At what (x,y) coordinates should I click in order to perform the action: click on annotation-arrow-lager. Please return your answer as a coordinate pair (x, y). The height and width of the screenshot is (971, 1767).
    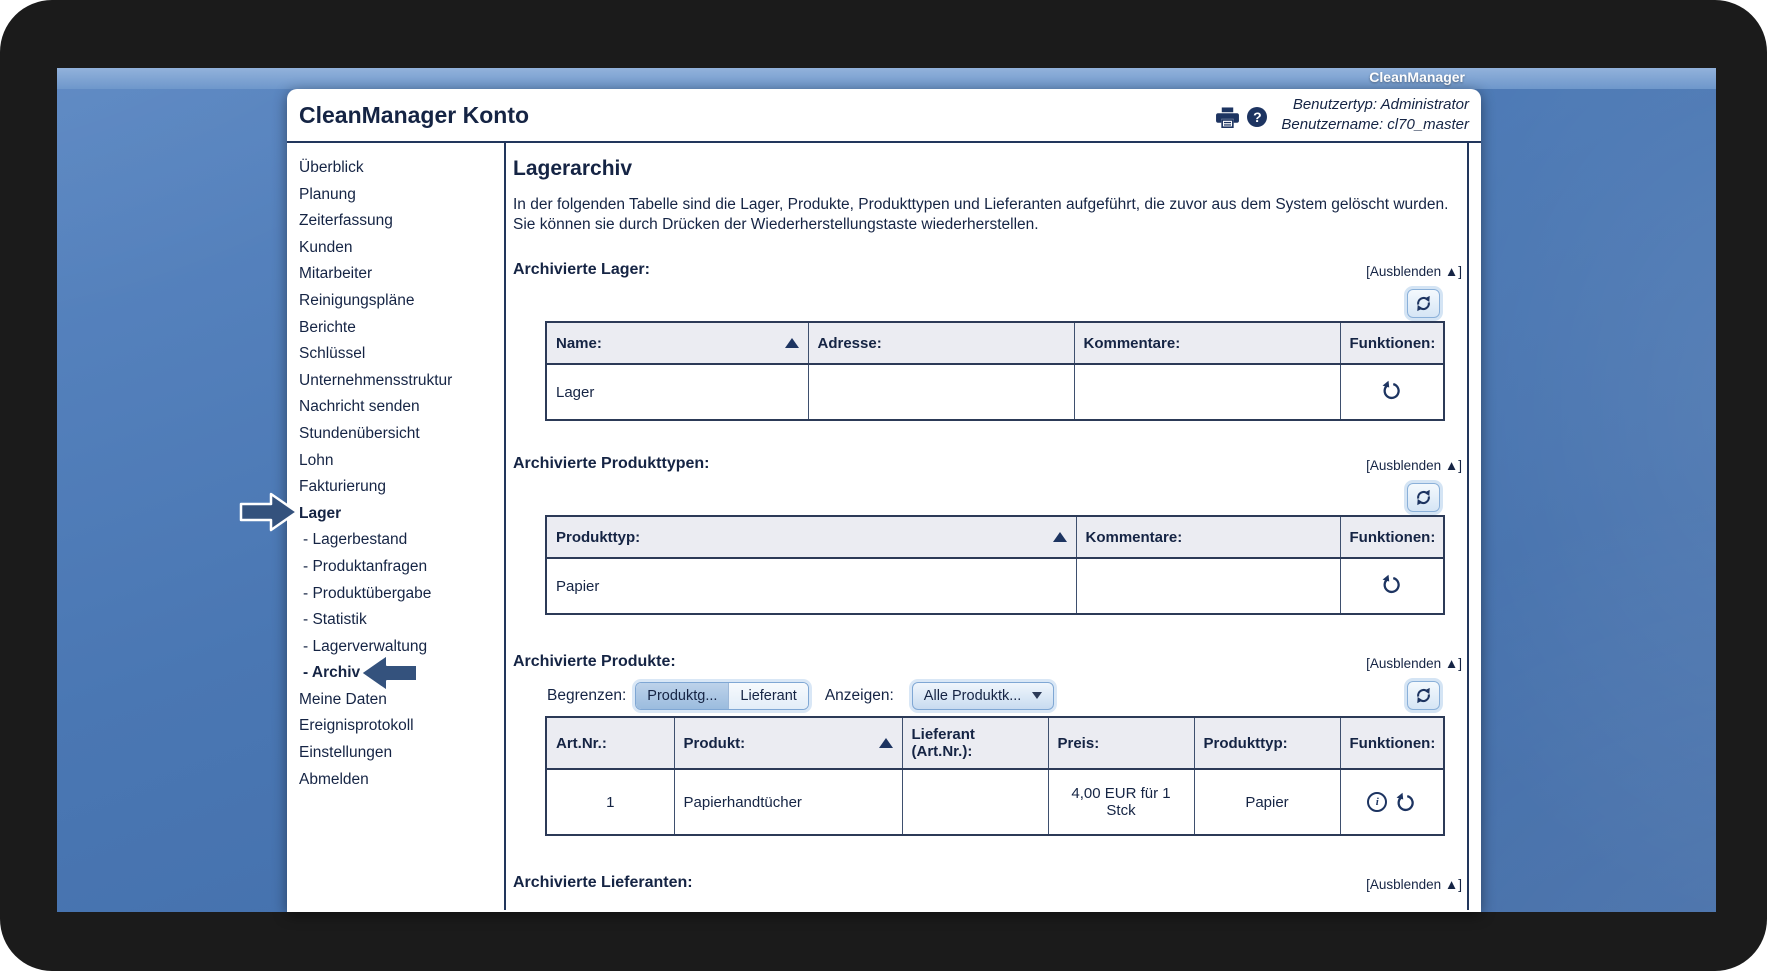
    Looking at the image, I should click on (269, 512).